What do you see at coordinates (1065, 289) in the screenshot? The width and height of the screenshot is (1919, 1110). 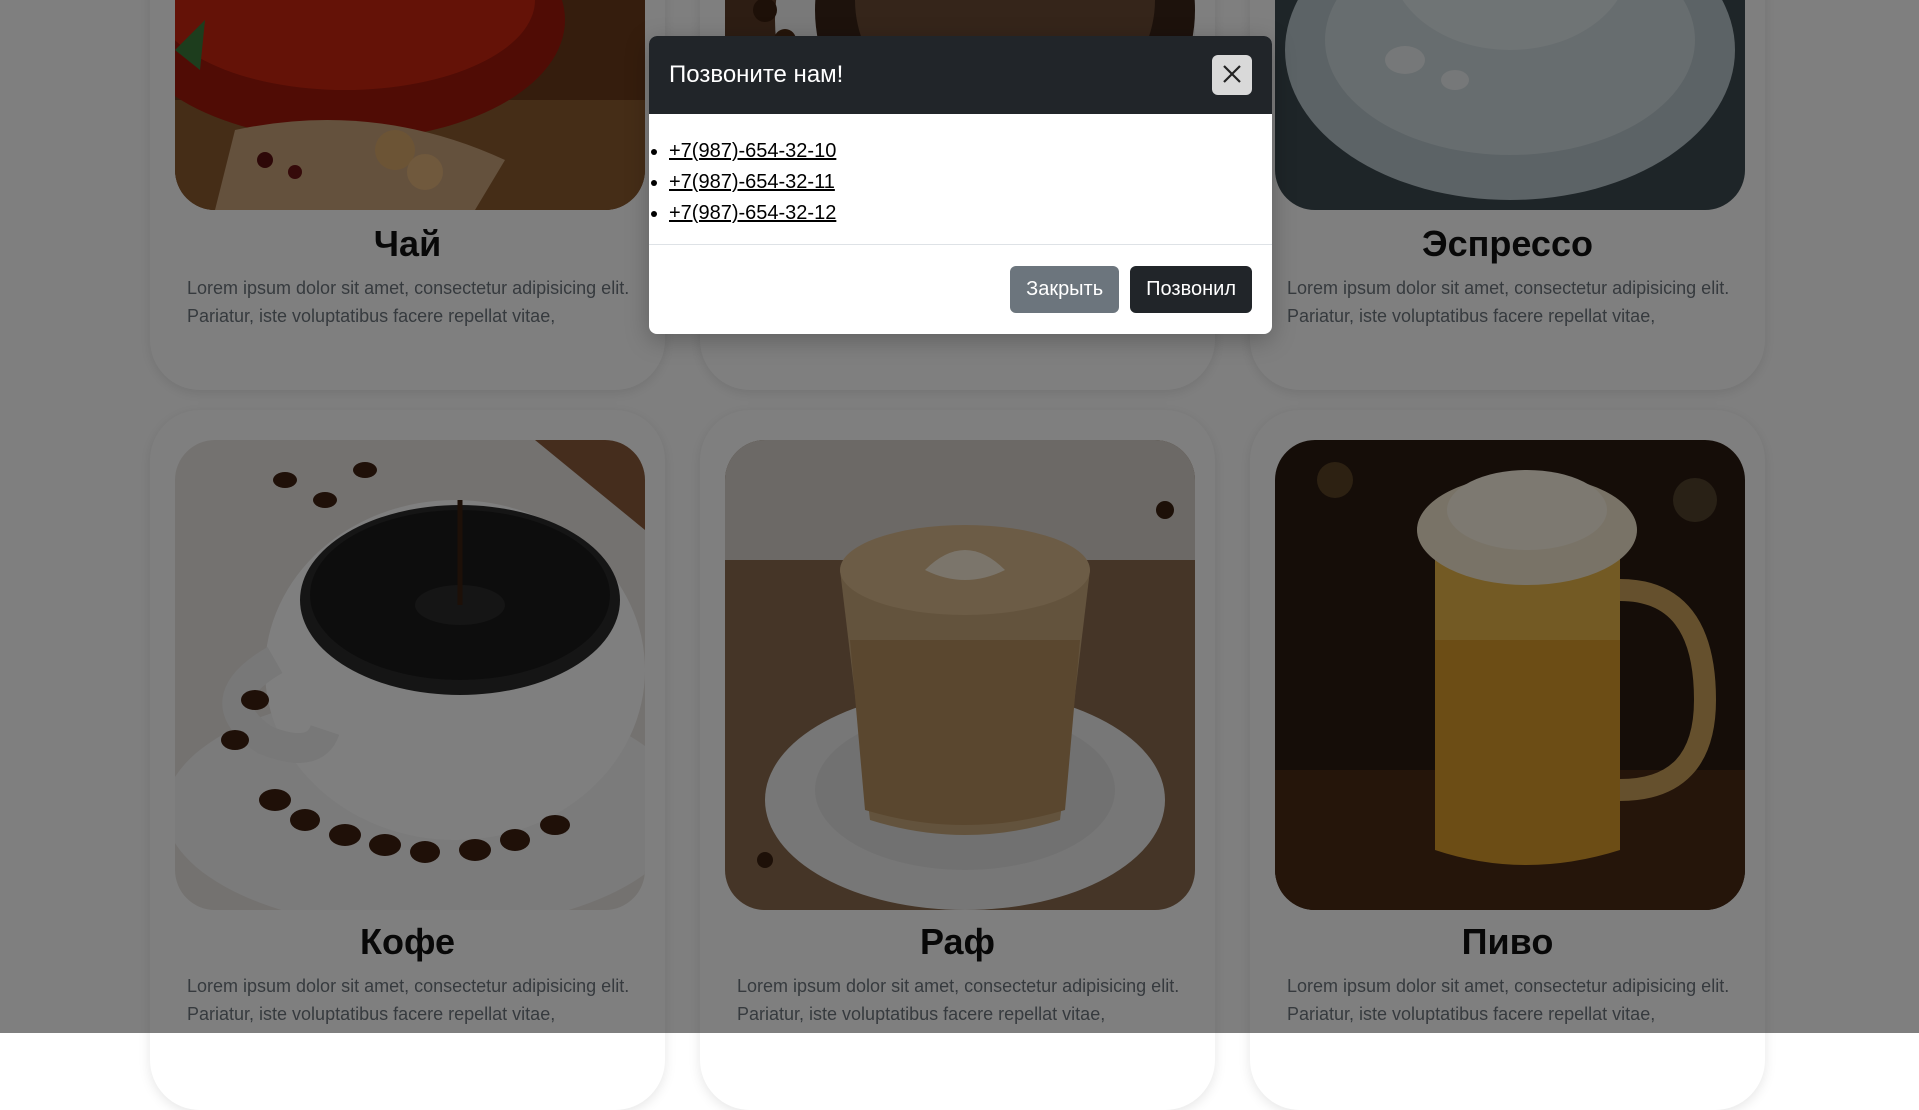 I see `close-button: Закрыть` at bounding box center [1065, 289].